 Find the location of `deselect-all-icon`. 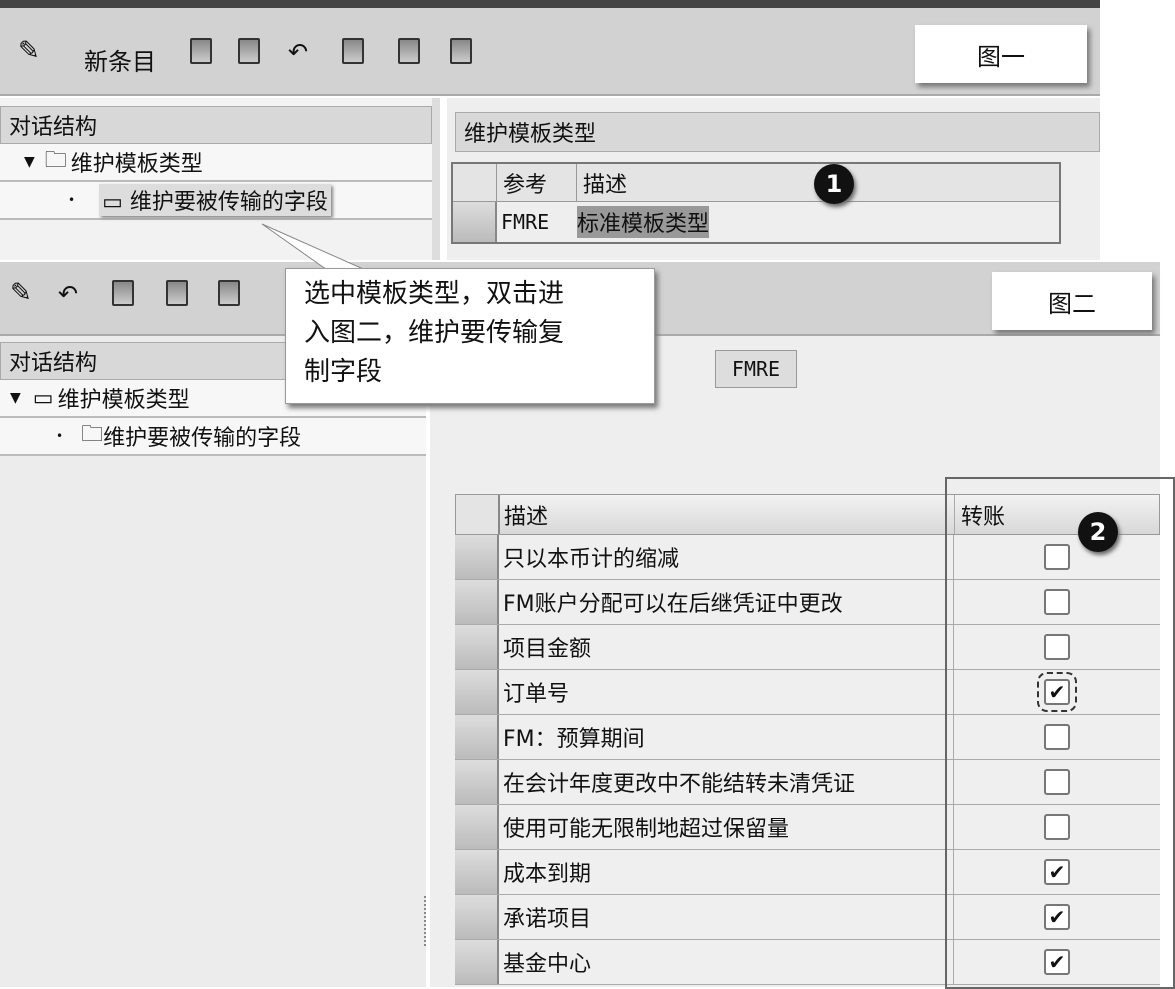

deselect-all-icon is located at coordinates (229, 293).